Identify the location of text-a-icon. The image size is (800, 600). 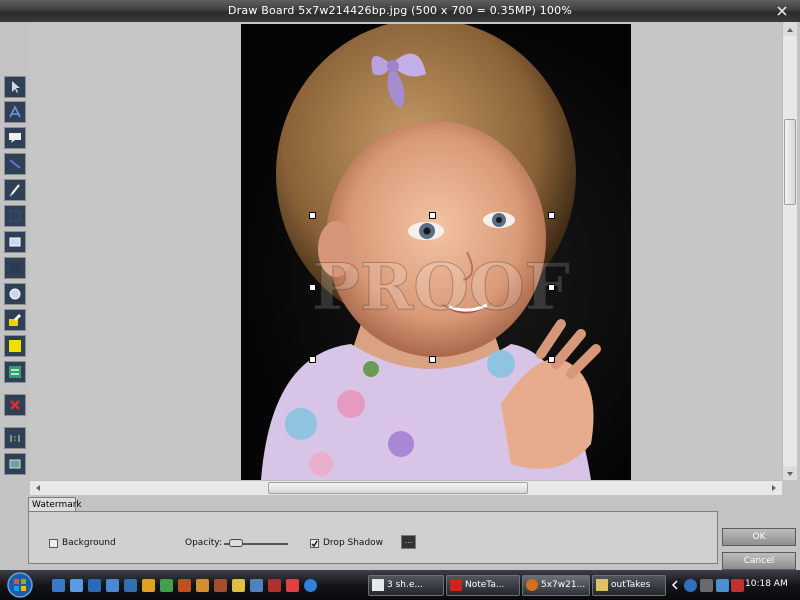
(15, 111).